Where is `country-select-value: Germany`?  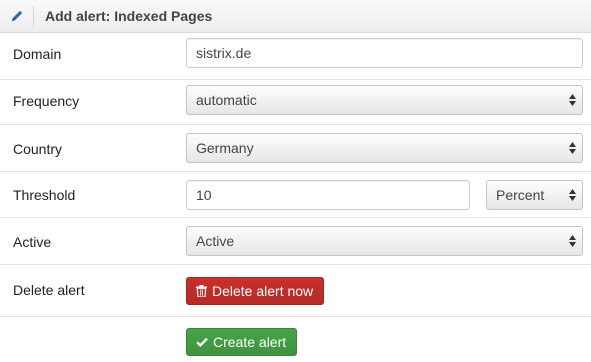
country-select-value: Germany is located at coordinates (225, 148).